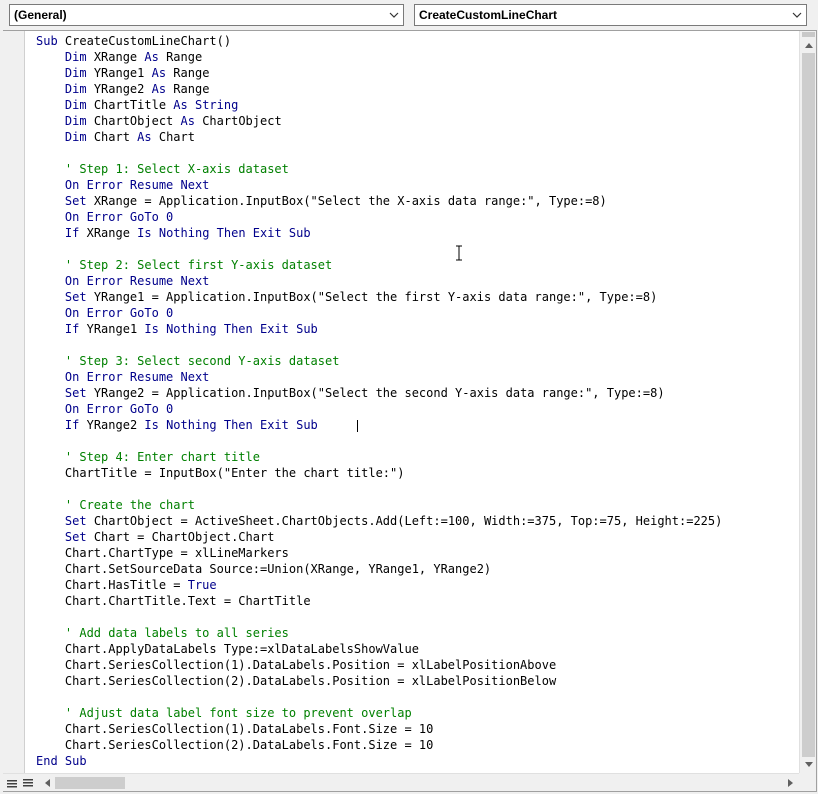  I want to click on code-line: Dim ChartTitle As String, so click(137, 105).